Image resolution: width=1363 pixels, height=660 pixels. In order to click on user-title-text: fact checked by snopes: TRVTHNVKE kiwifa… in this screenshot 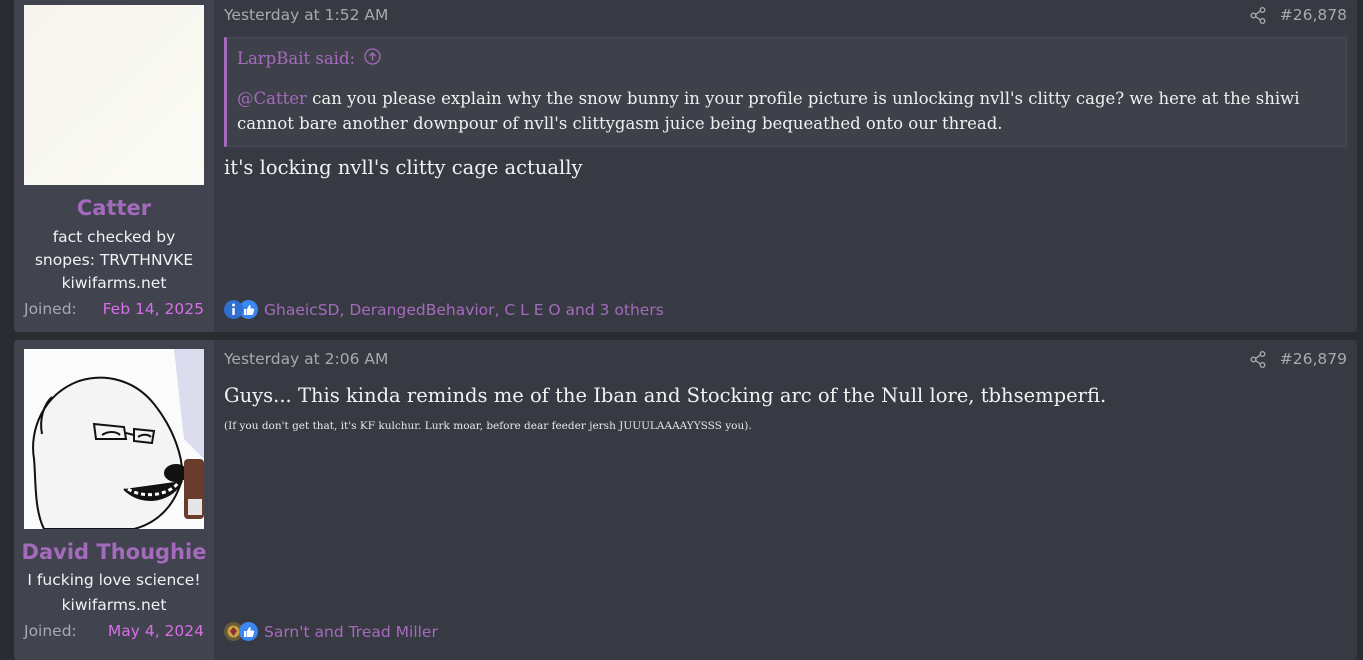, I will do `click(114, 260)`.